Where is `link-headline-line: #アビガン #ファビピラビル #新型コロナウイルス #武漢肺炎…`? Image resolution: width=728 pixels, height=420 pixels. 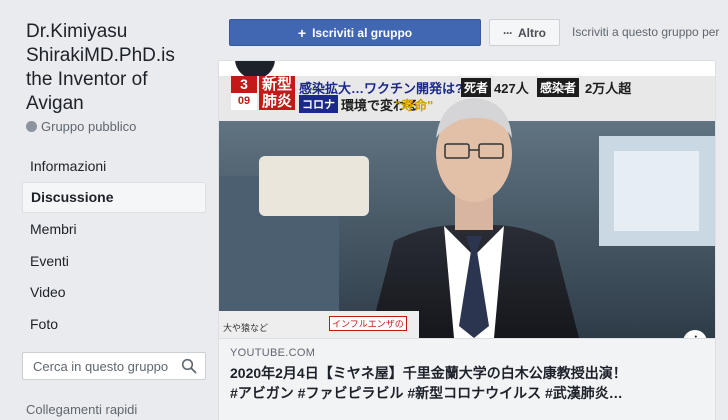 link-headline-line: #アビガン #ファビピラビル #新型コロナウイルス #武漢肺炎… is located at coordinates (426, 393).